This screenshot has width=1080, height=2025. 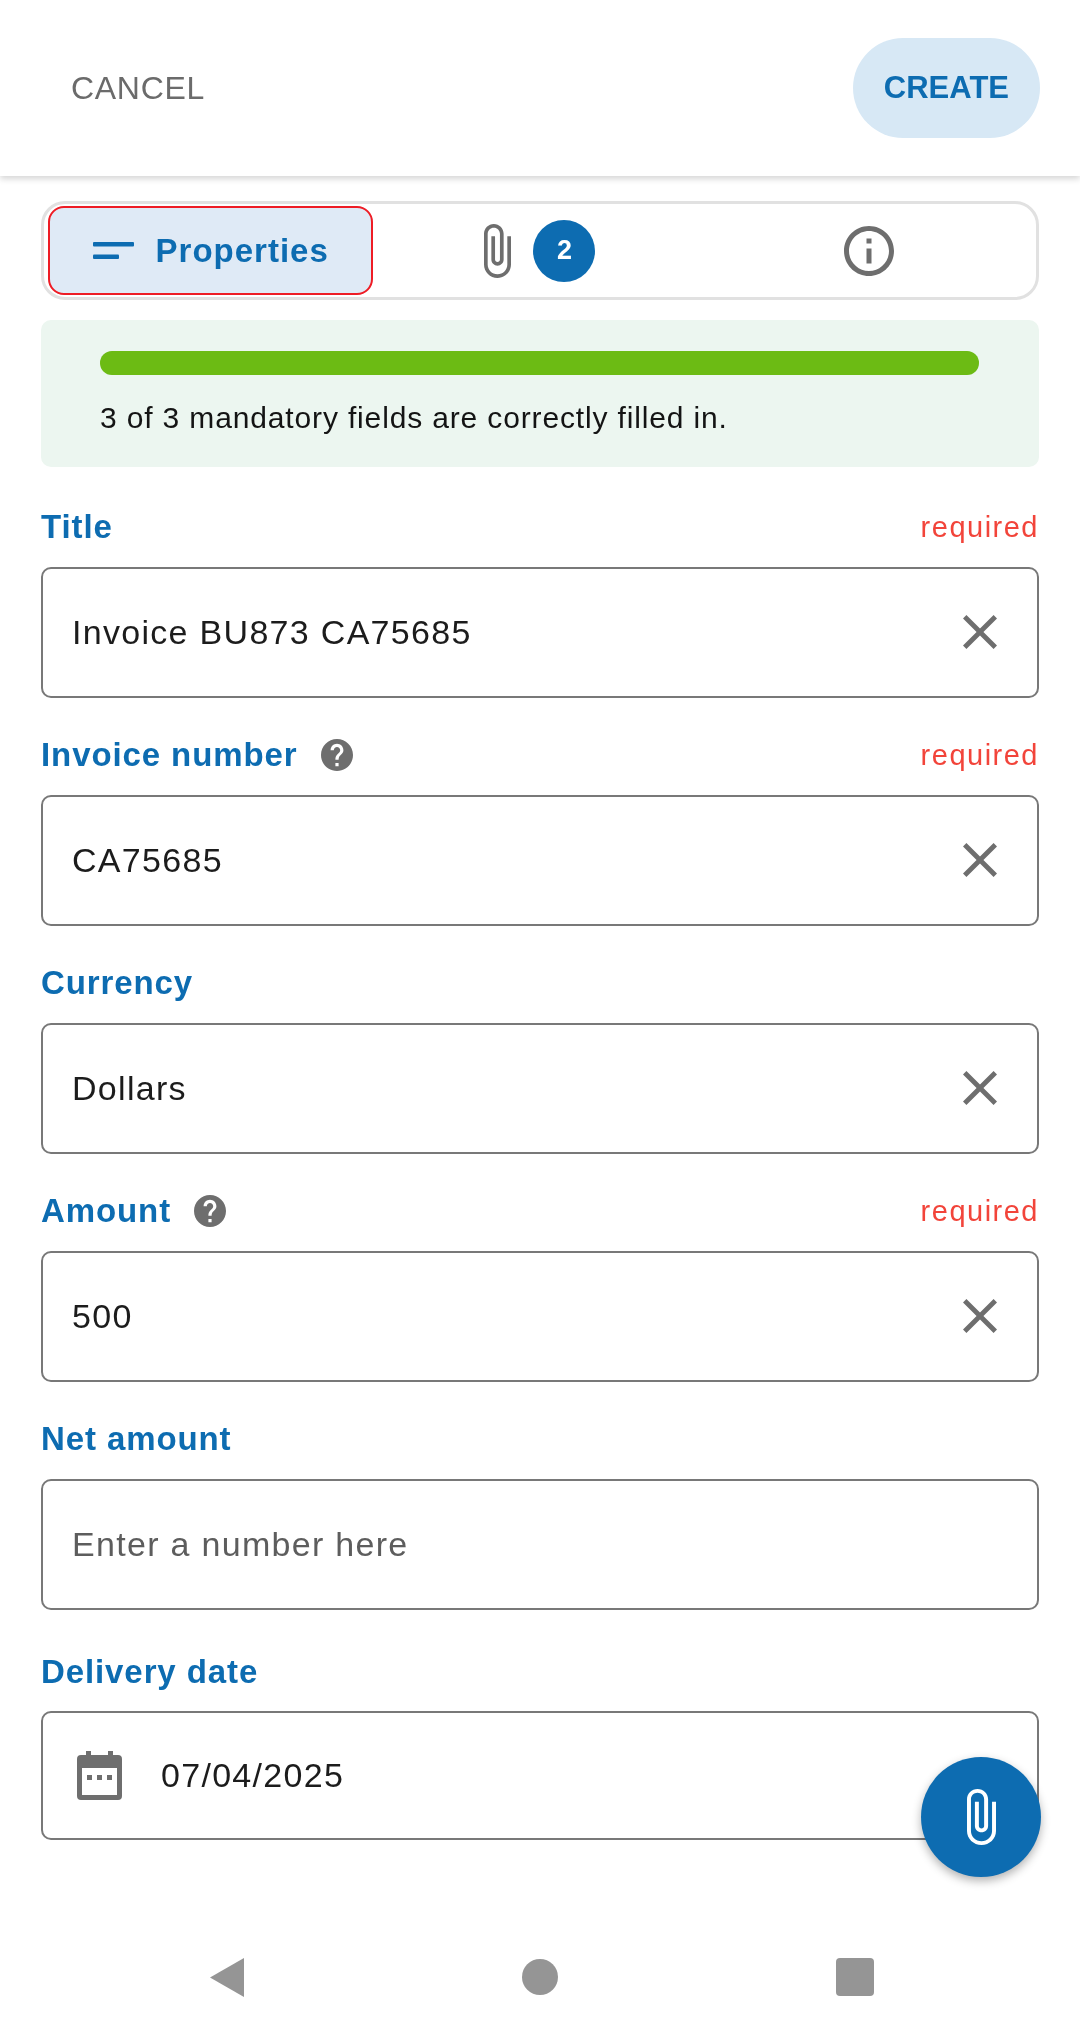 I want to click on home-icon, so click(x=540, y=1977).